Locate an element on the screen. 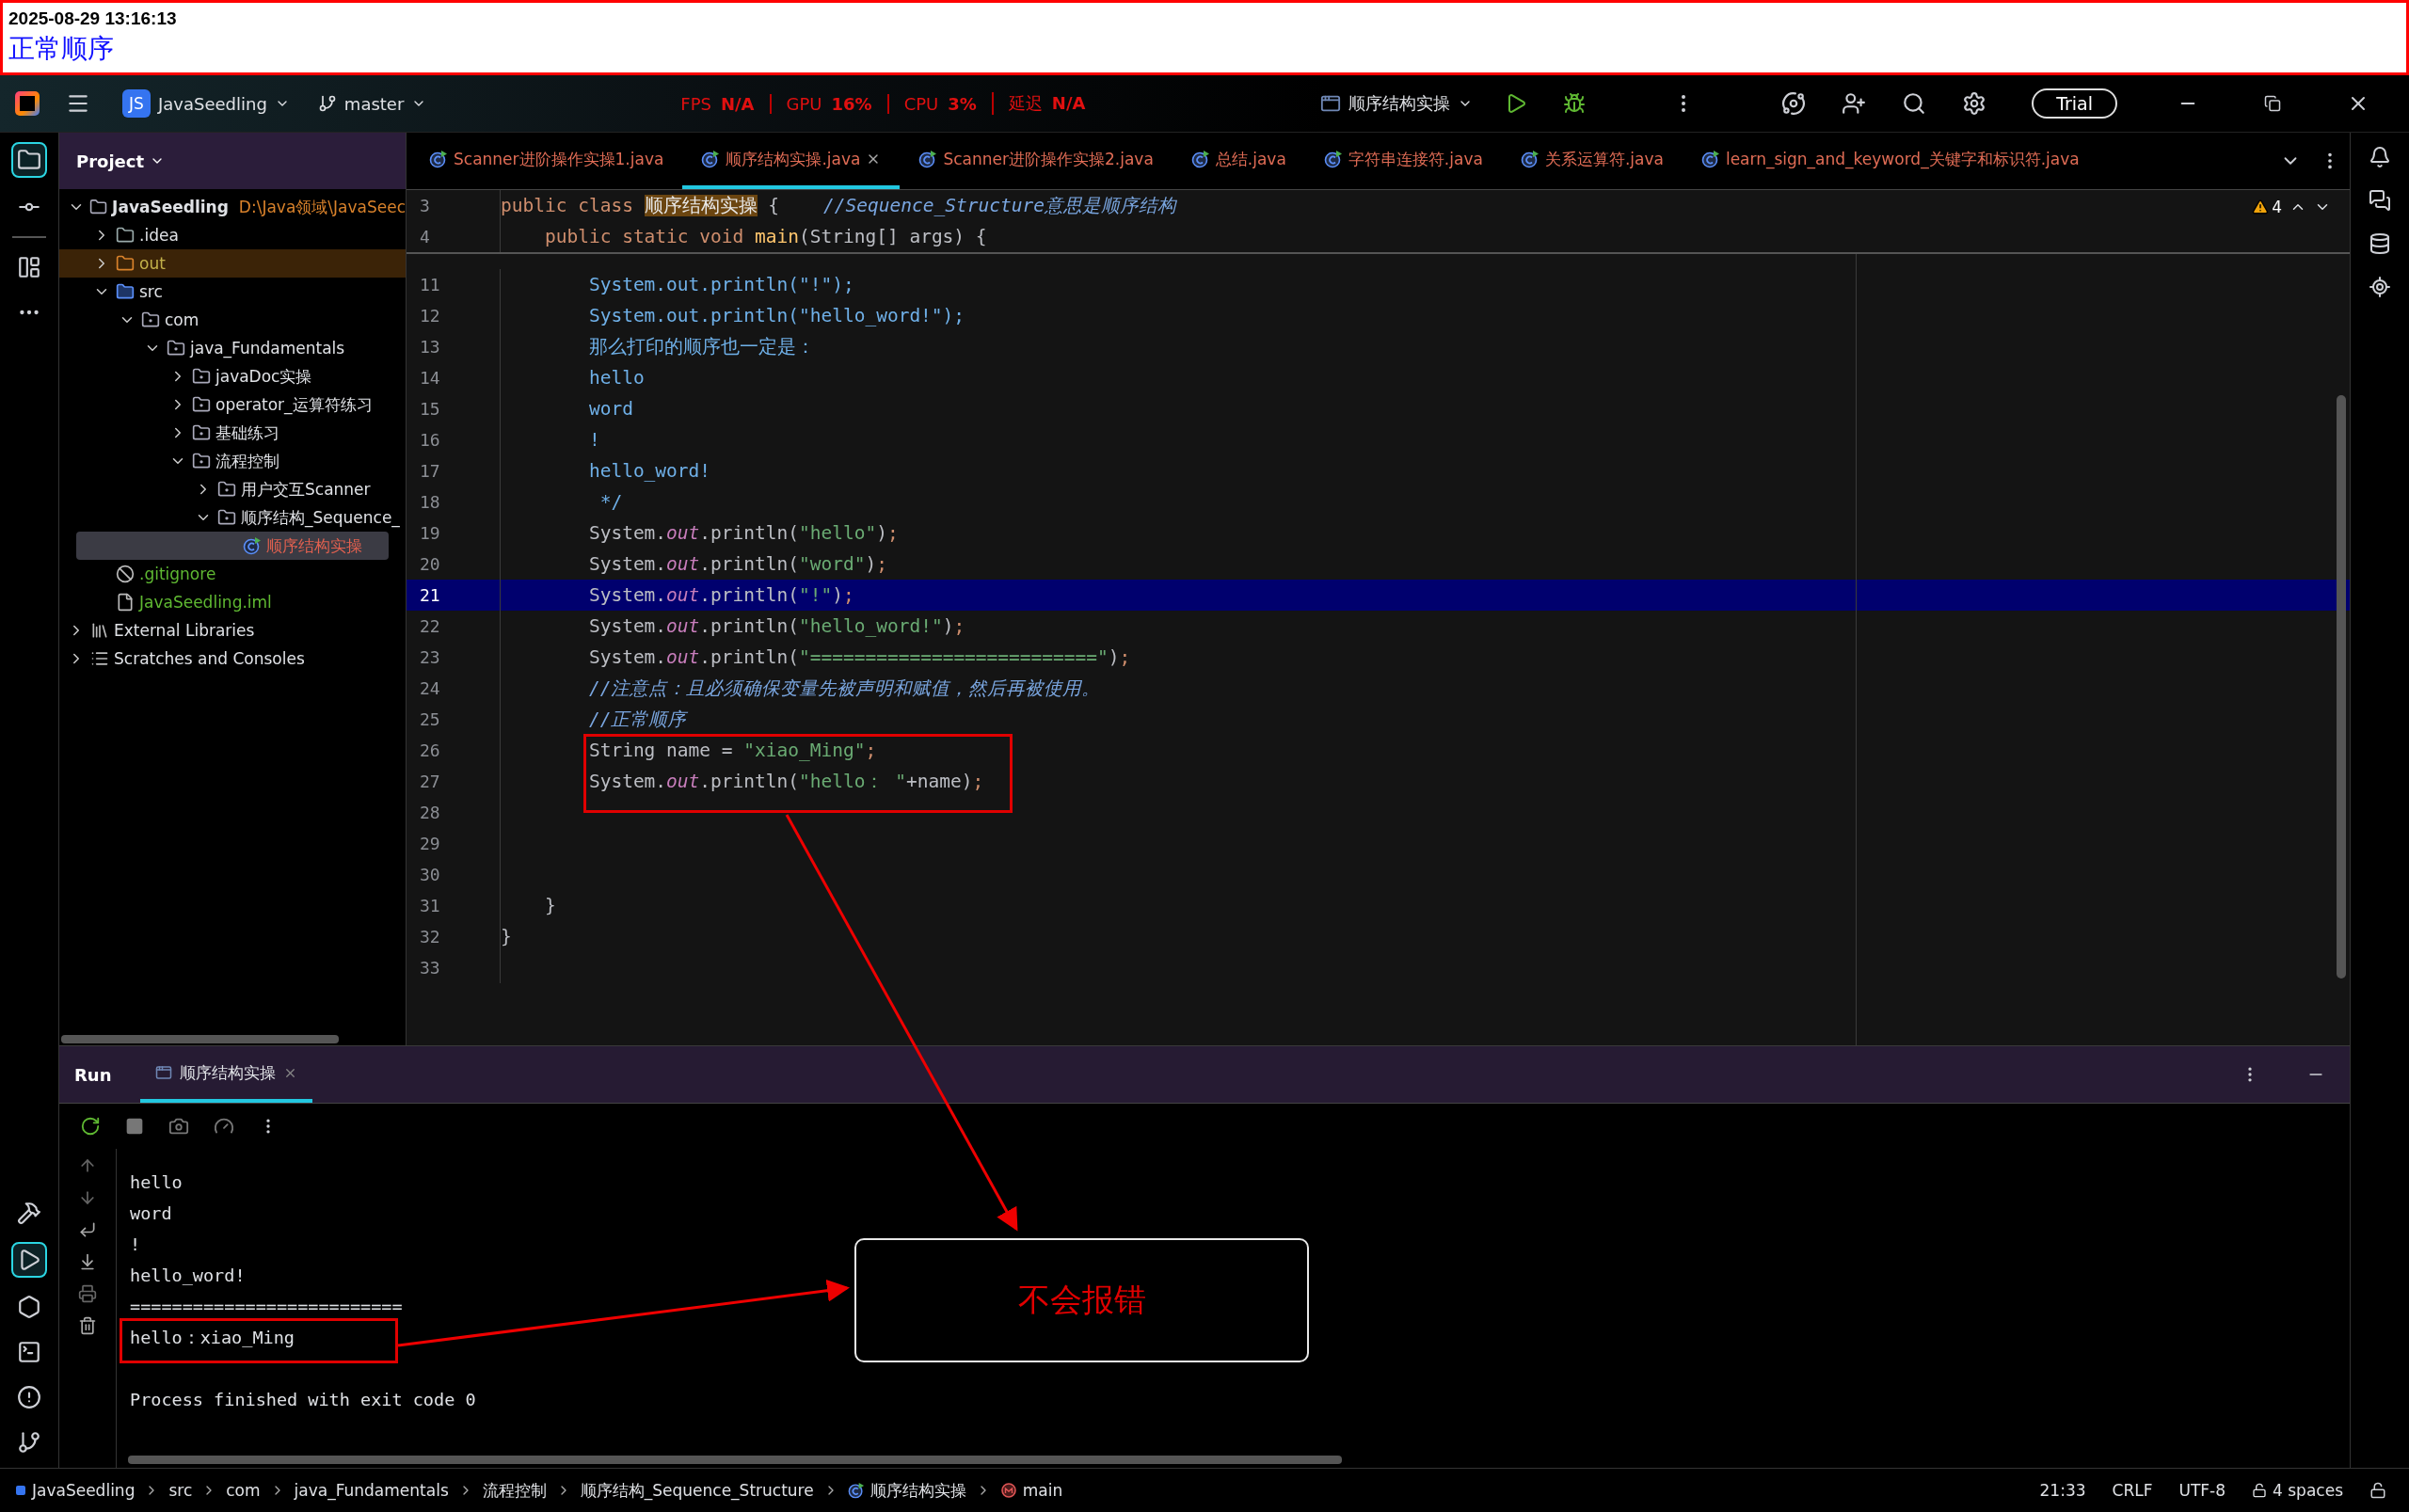 The height and width of the screenshot is (1512, 2409). code-text: hello is located at coordinates (616, 378).